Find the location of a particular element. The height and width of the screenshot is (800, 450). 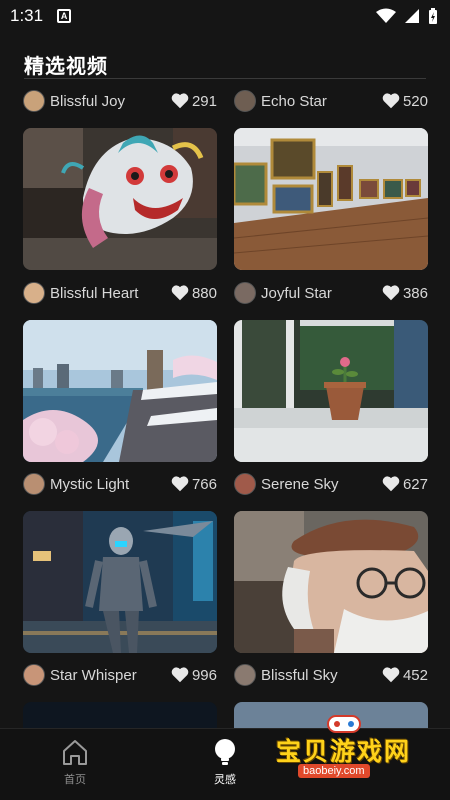

like-button: 386 is located at coordinates (405, 293).